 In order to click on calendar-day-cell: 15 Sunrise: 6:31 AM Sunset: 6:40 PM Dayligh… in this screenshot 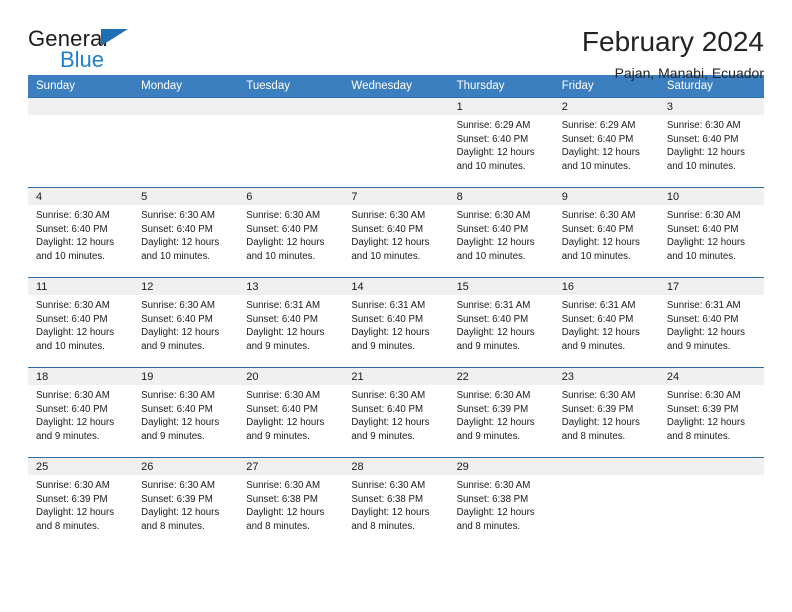, I will do `click(501, 322)`.